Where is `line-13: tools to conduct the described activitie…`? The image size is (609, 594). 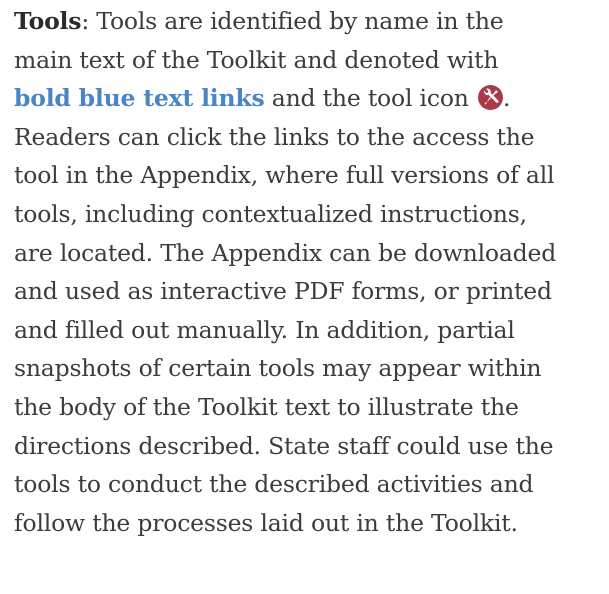
line-13: tools to conduct the described activitie… is located at coordinates (274, 484).